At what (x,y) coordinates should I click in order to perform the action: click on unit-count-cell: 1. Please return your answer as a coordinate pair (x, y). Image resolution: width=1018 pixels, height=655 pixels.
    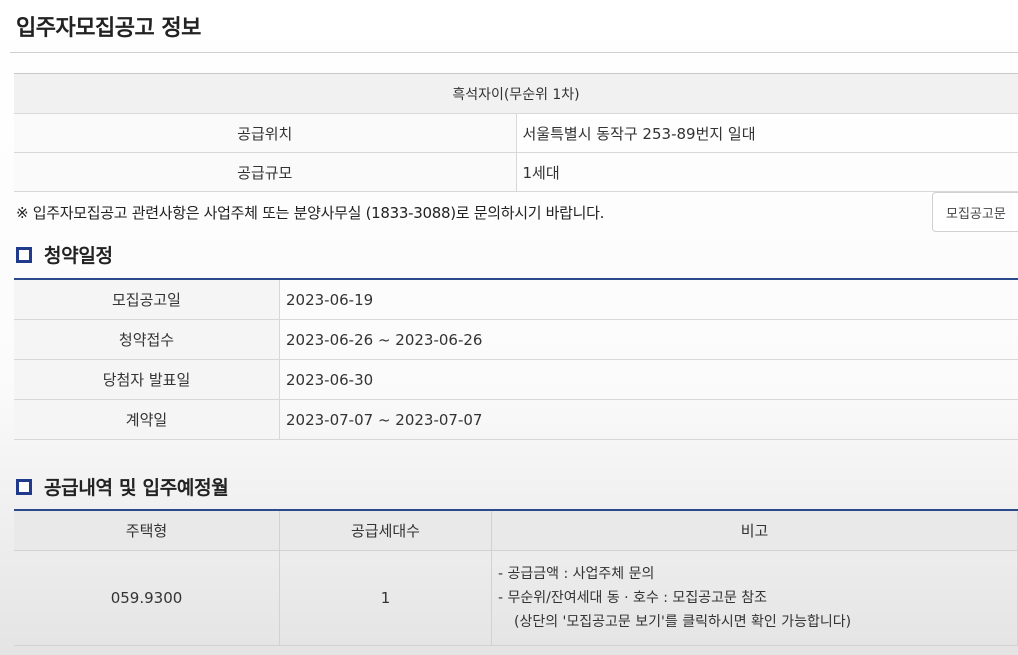
    Looking at the image, I should click on (385, 598).